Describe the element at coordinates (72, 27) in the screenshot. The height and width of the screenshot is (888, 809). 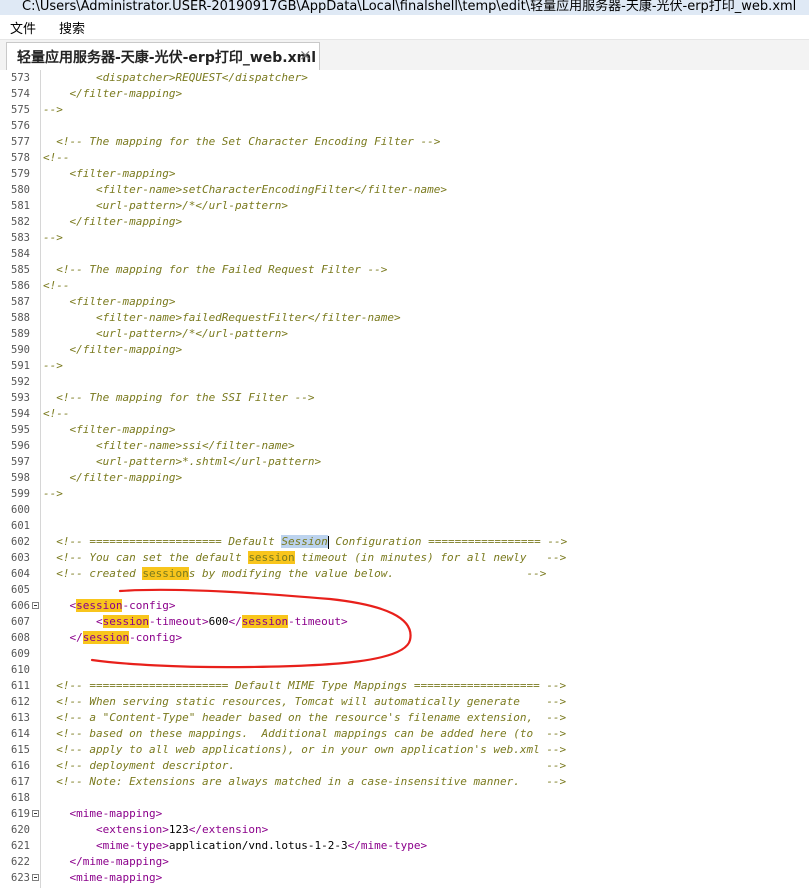
I see `menu-search: 搜索` at that location.